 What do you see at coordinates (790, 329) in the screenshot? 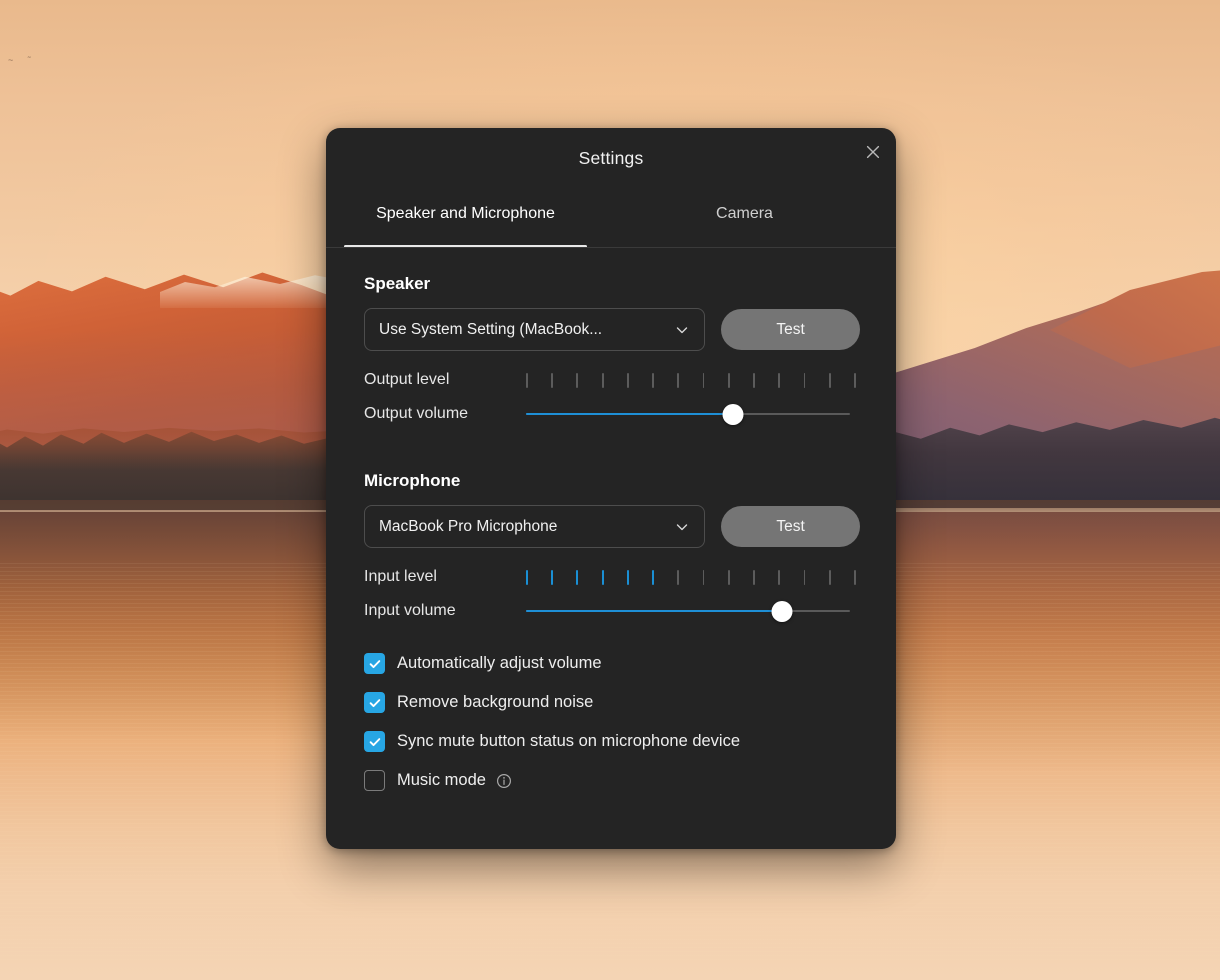
I see `speaker-test-button: Test` at bounding box center [790, 329].